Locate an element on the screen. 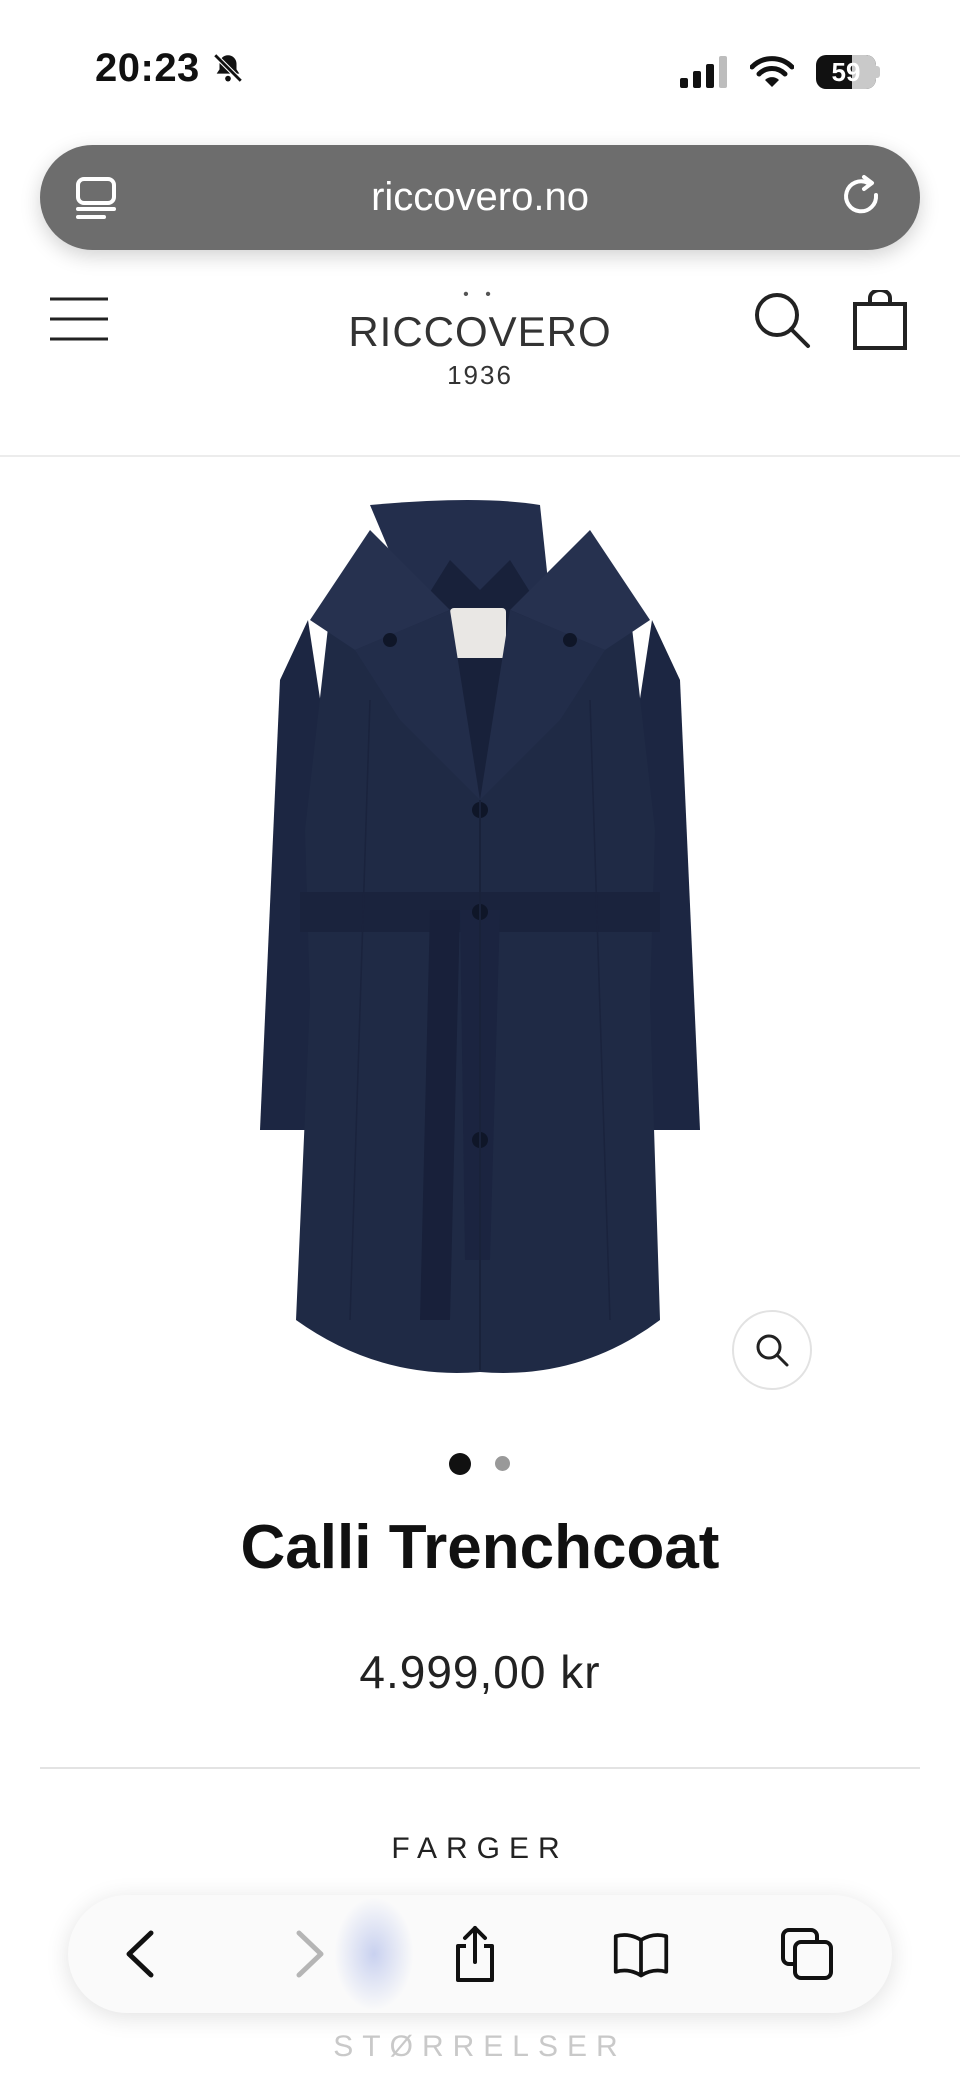 The height and width of the screenshot is (2081, 960). share-icon is located at coordinates (475, 1954).